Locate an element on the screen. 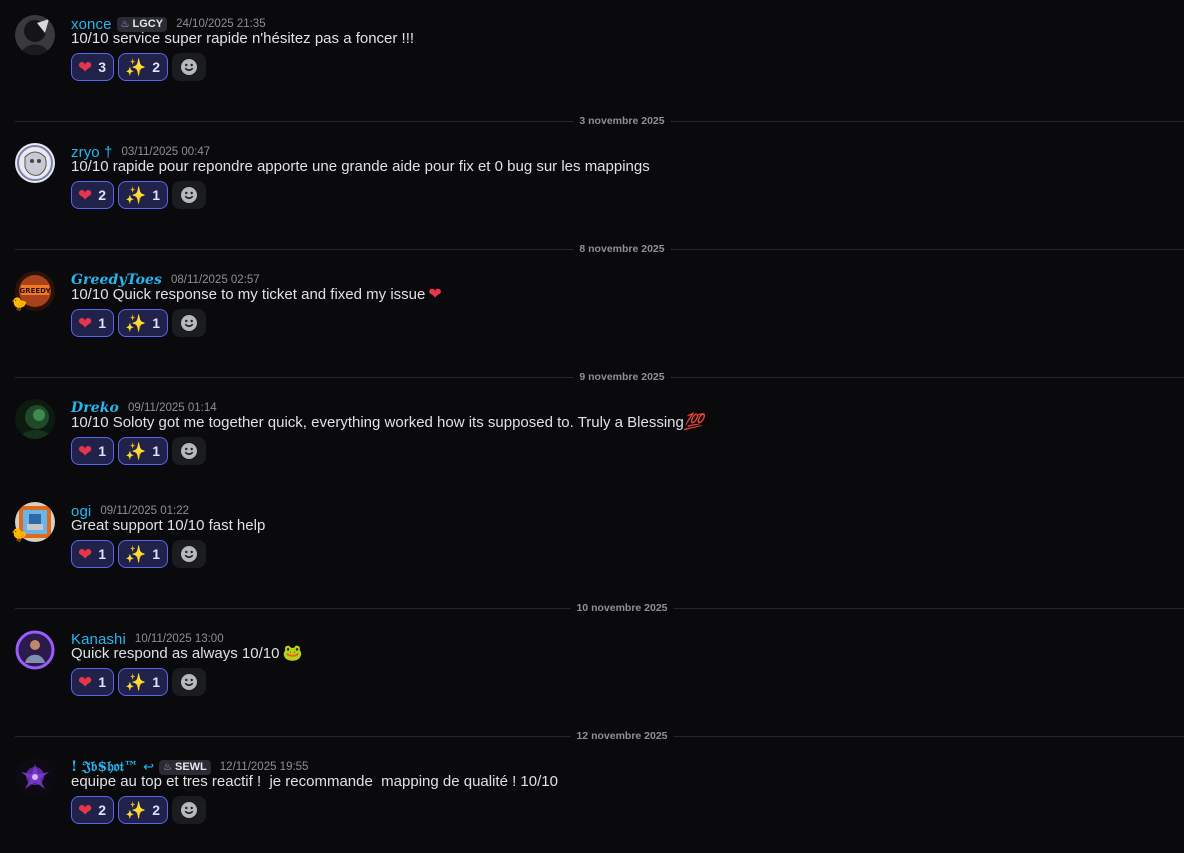 The height and width of the screenshot is (853, 1184). date-divider: 8 novembre 2025 is located at coordinates (599, 249).